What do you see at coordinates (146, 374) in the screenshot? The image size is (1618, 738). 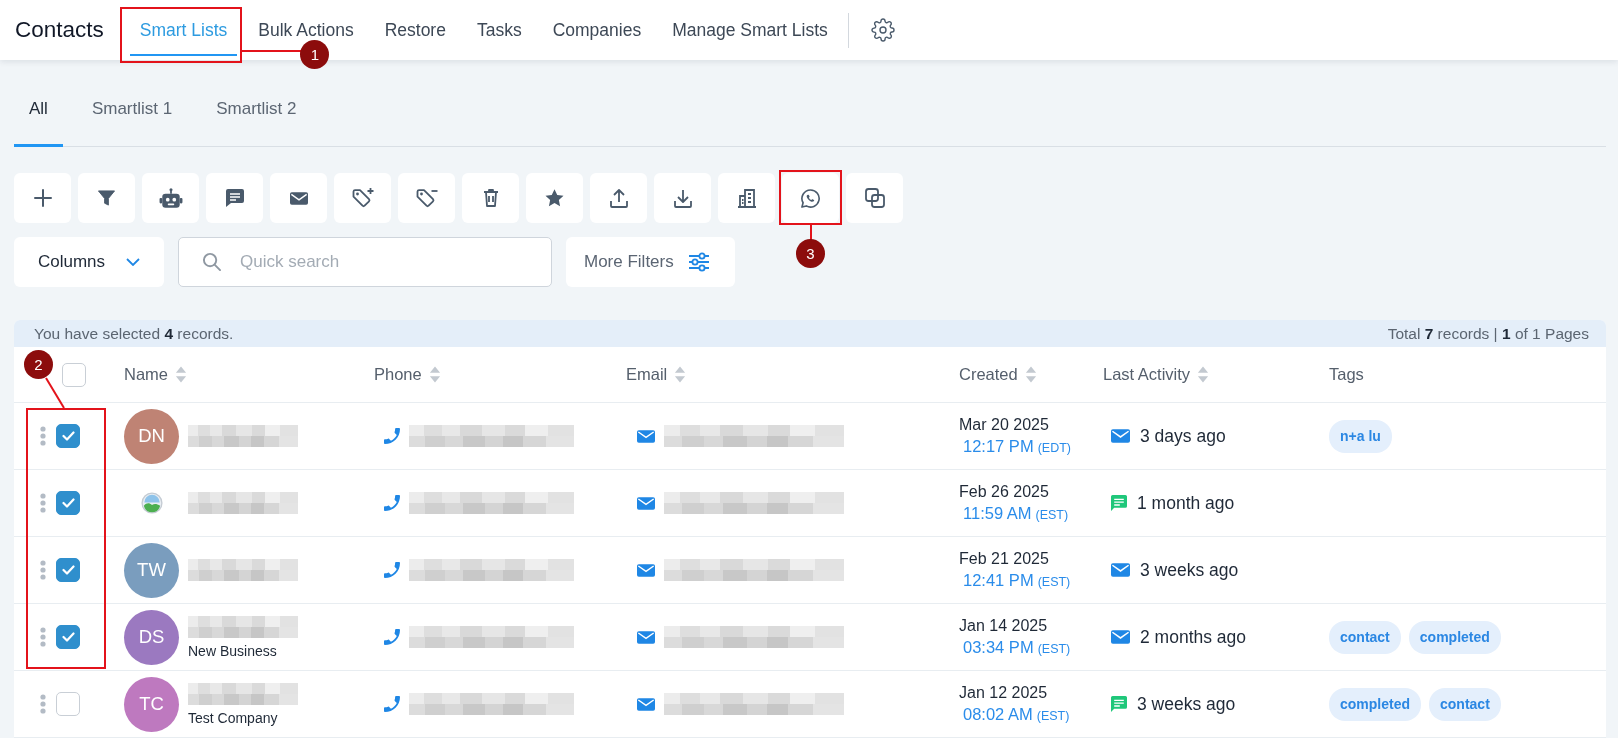 I see `column-header: Name` at bounding box center [146, 374].